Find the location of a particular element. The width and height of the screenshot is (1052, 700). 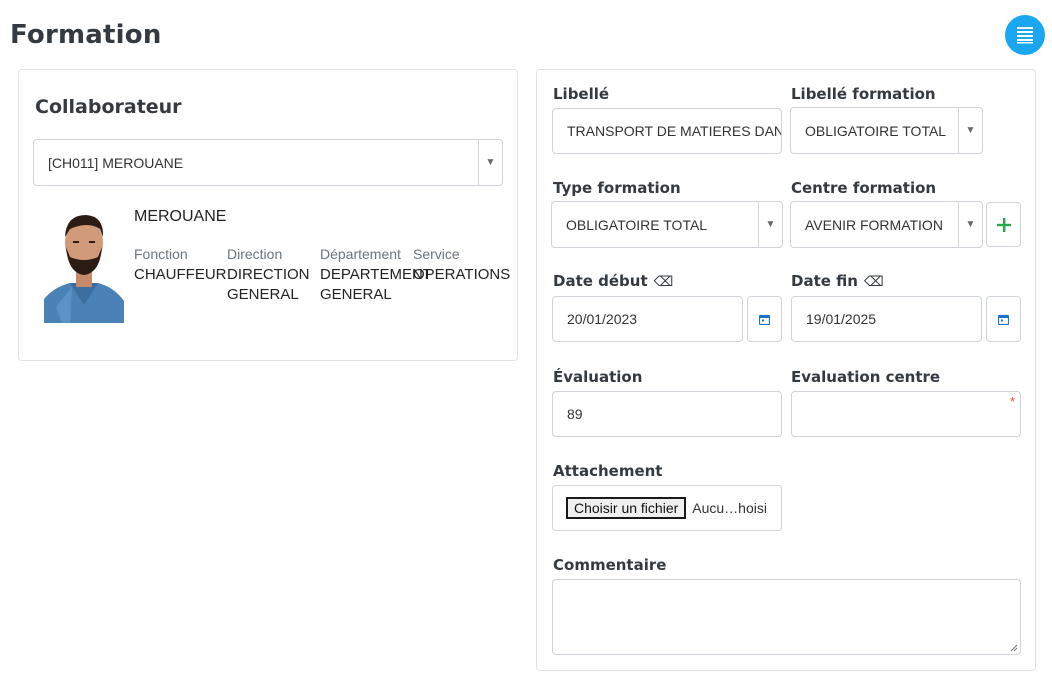

collaborateur-title: Collaborateur is located at coordinates (108, 107).